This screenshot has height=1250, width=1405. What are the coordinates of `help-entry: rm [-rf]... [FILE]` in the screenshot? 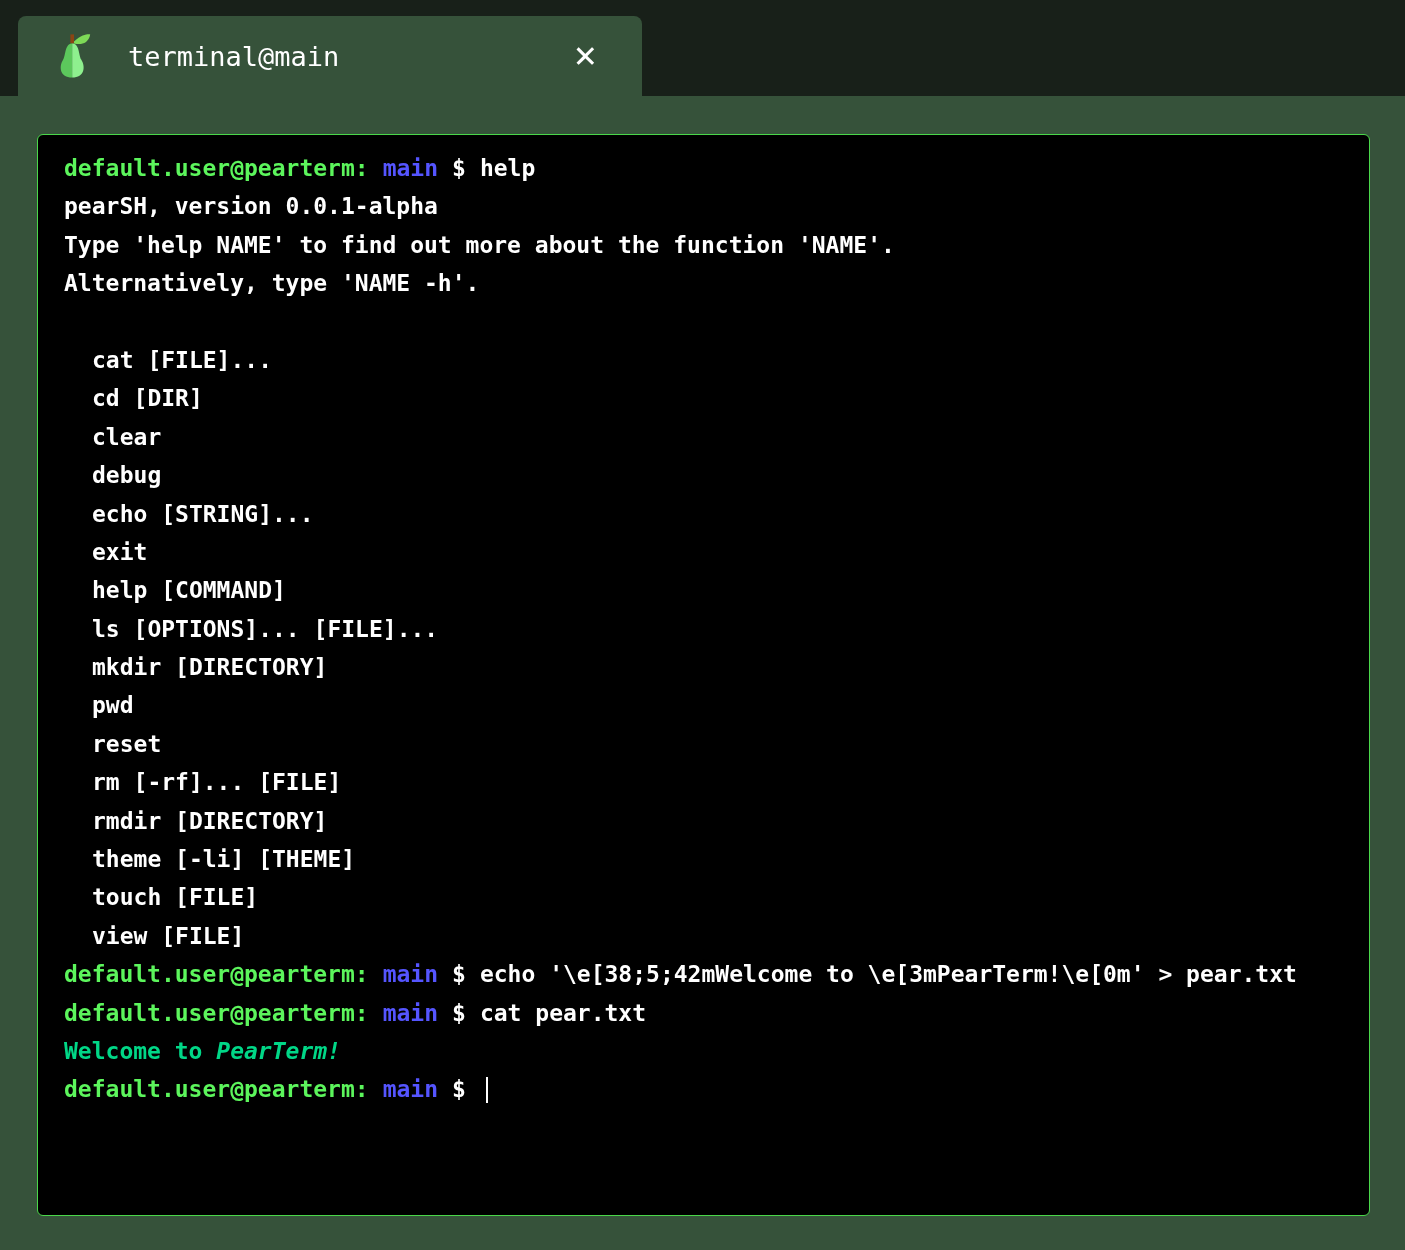 It's located at (217, 783).